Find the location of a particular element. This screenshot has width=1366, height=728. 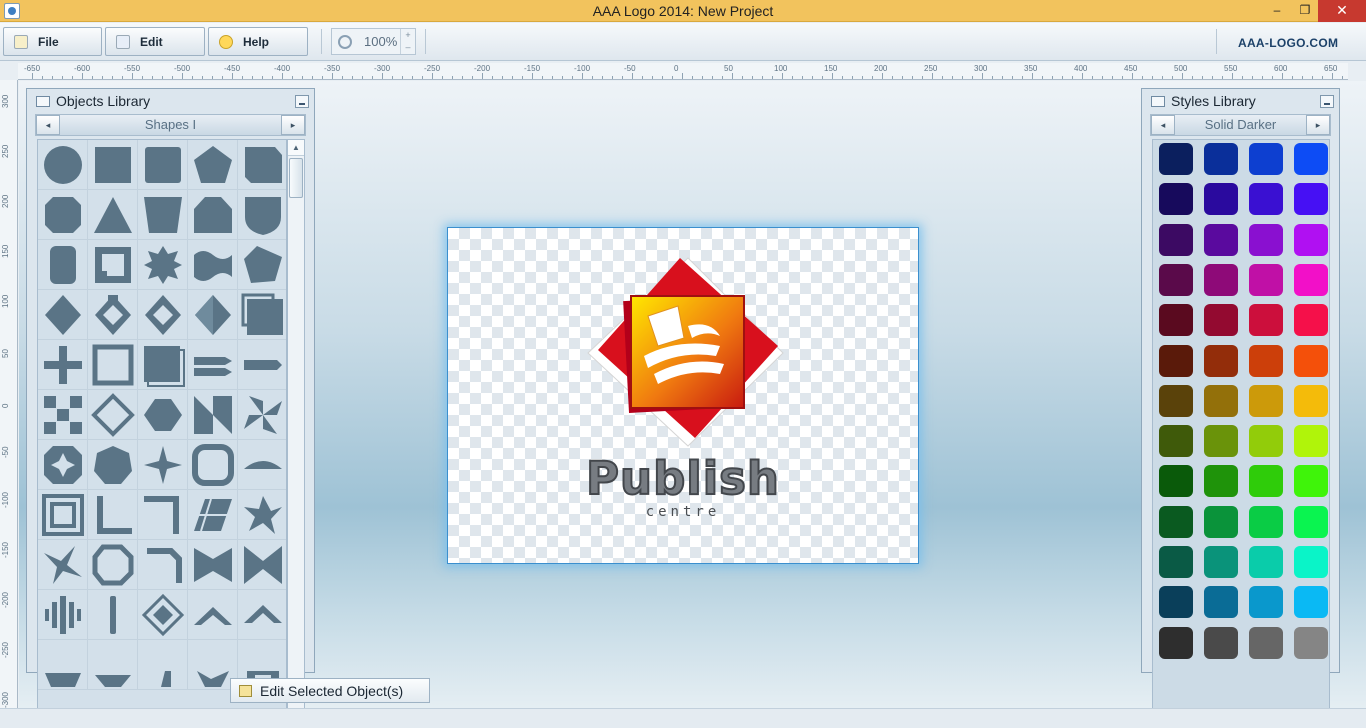

shape-plus is located at coordinates (63, 365).